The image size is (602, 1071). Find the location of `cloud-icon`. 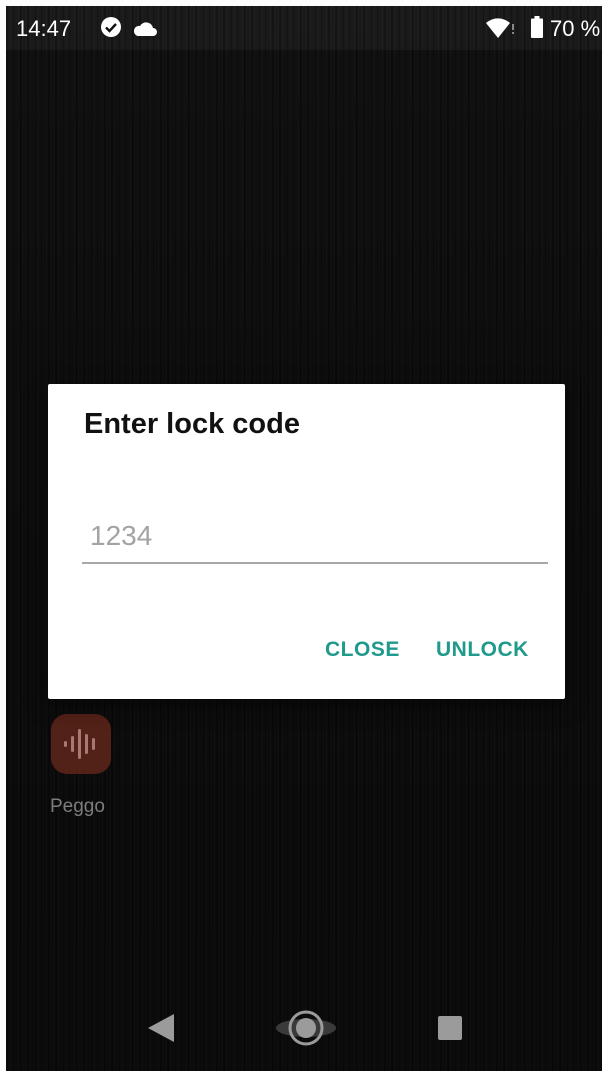

cloud-icon is located at coordinates (145, 29).